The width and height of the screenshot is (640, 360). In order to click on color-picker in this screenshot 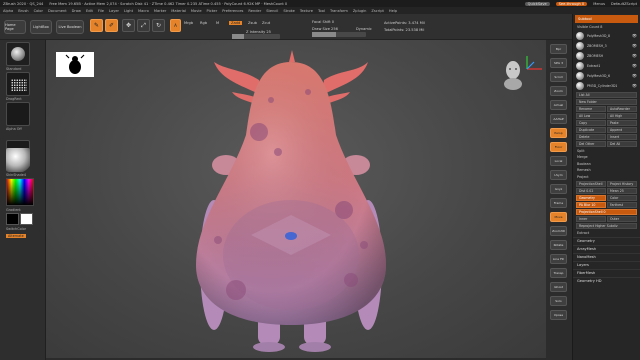, I will do `click(20, 192)`.